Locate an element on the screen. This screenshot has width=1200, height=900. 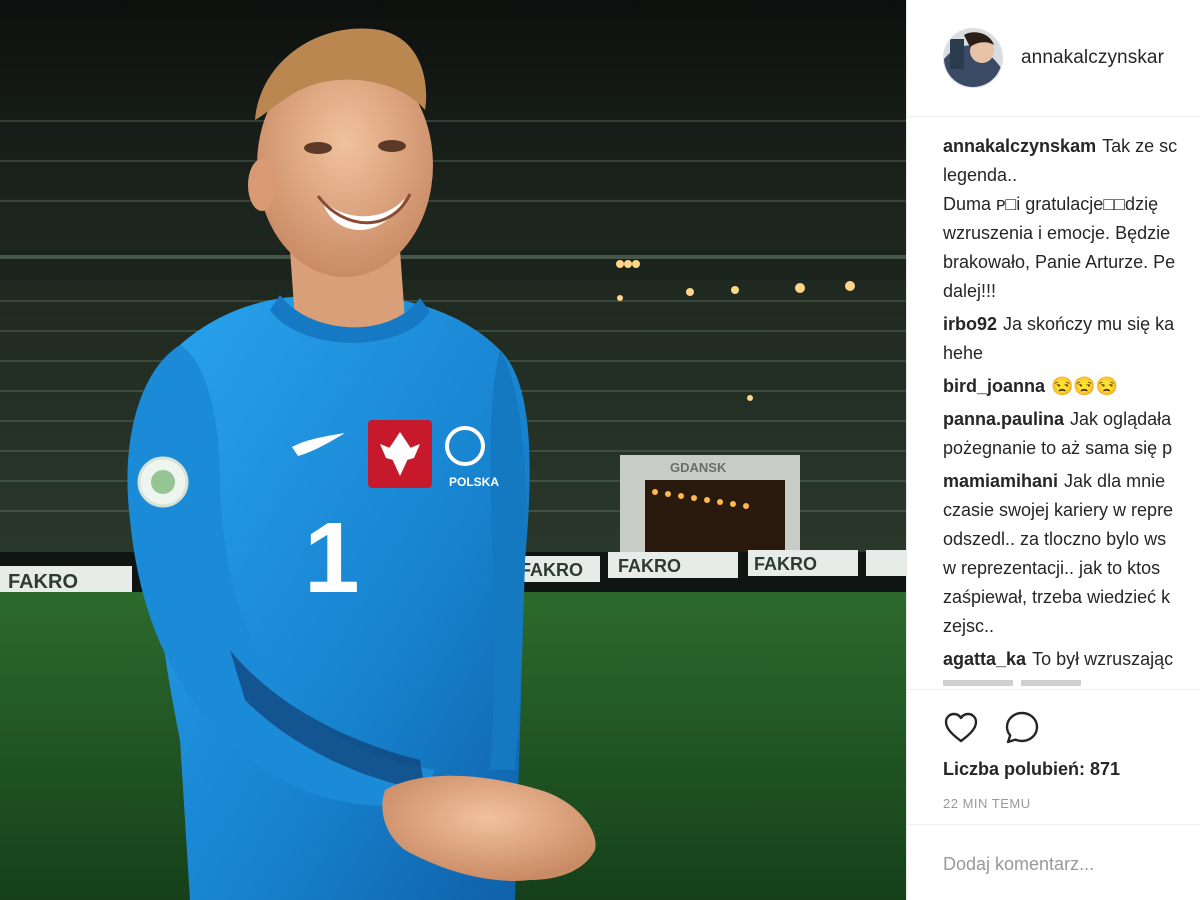
post-timestamp: 22 MIN TEMU is located at coordinates (987, 803).